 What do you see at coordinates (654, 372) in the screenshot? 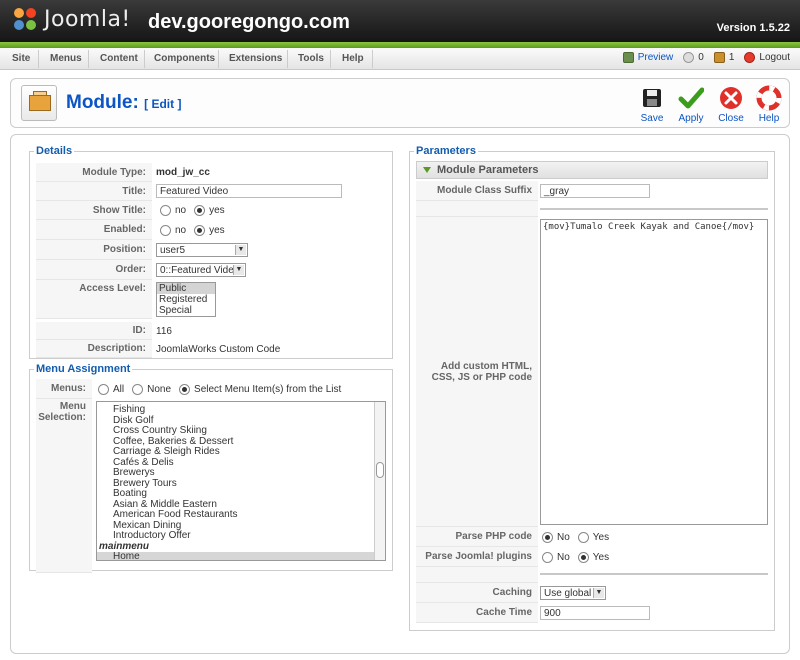
I see `custom-code-textarea: {mov}Tumalo Creek Kayak and Canoe{/mov}` at bounding box center [654, 372].